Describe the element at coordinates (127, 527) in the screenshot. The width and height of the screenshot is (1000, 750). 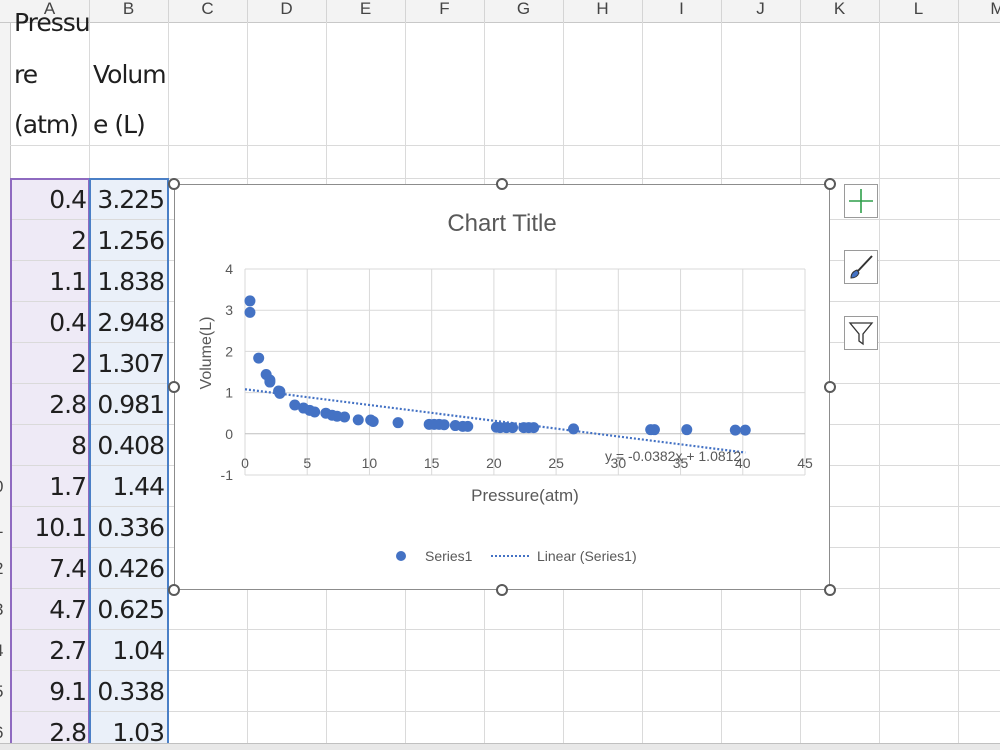
I see `cell-b: 0.336` at that location.